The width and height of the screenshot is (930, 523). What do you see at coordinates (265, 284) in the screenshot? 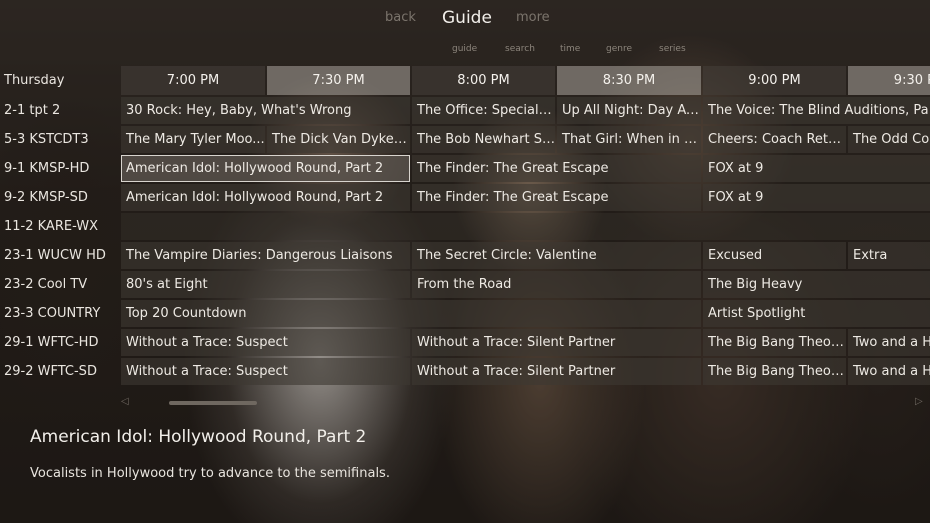
I see `program-cell: 80's at Eight` at bounding box center [265, 284].